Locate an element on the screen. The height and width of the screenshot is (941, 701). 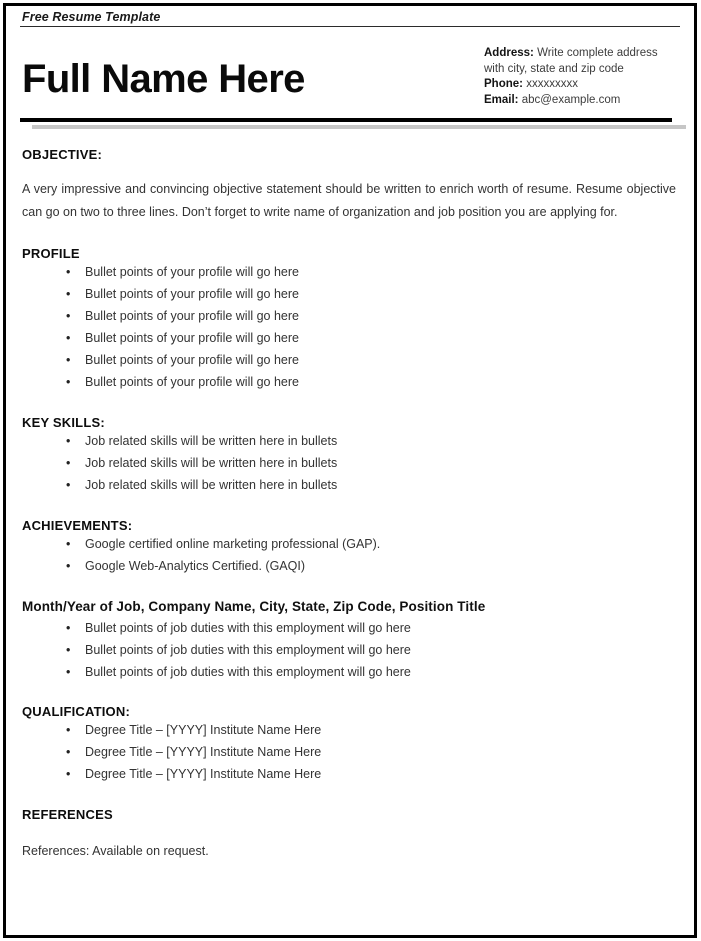
profile-heading: PROFILE is located at coordinates (51, 253).